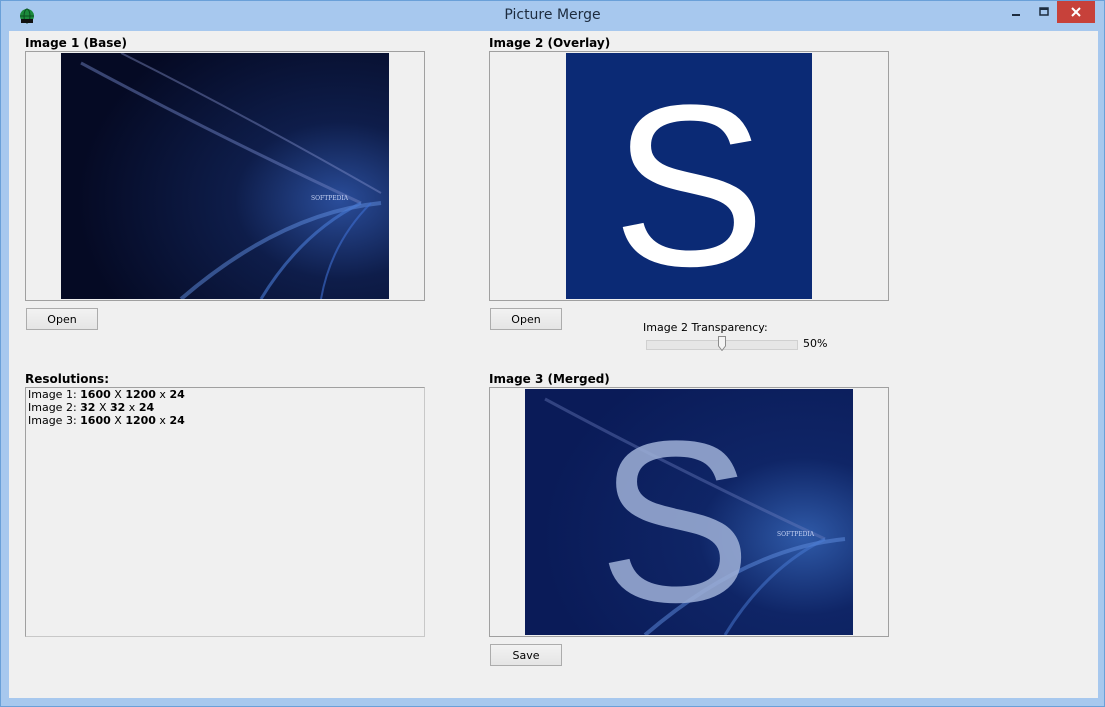  I want to click on maximize-button, so click(1044, 12).